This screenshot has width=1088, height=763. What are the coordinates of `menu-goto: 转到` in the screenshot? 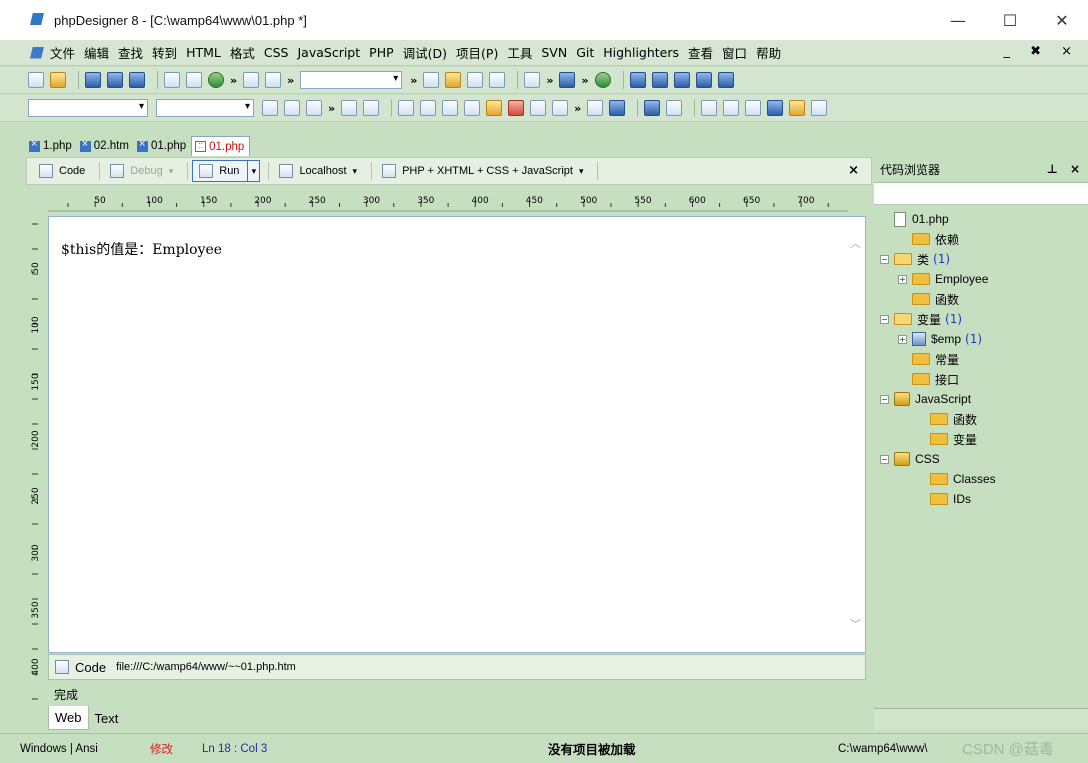 It's located at (164, 52).